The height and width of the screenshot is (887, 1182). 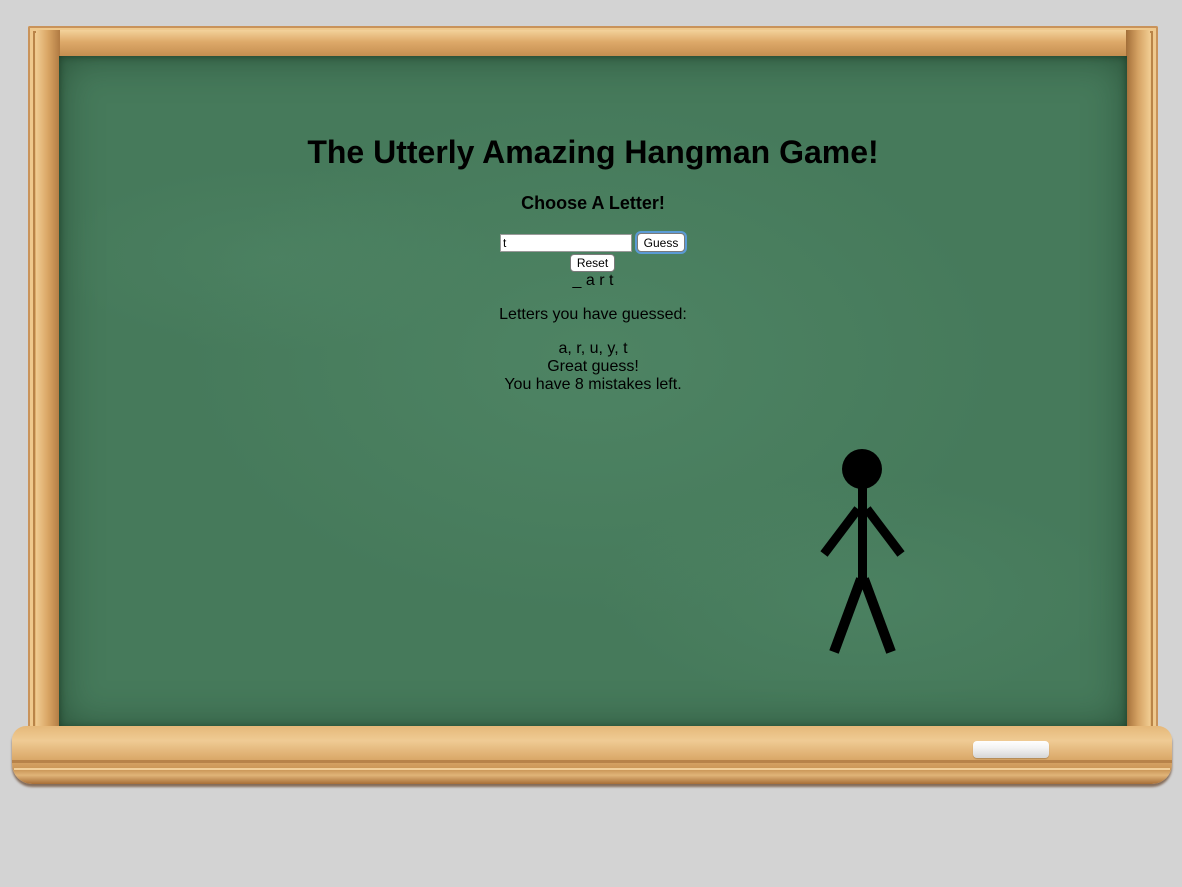 I want to click on word-display: _ a r t, so click(x=593, y=280).